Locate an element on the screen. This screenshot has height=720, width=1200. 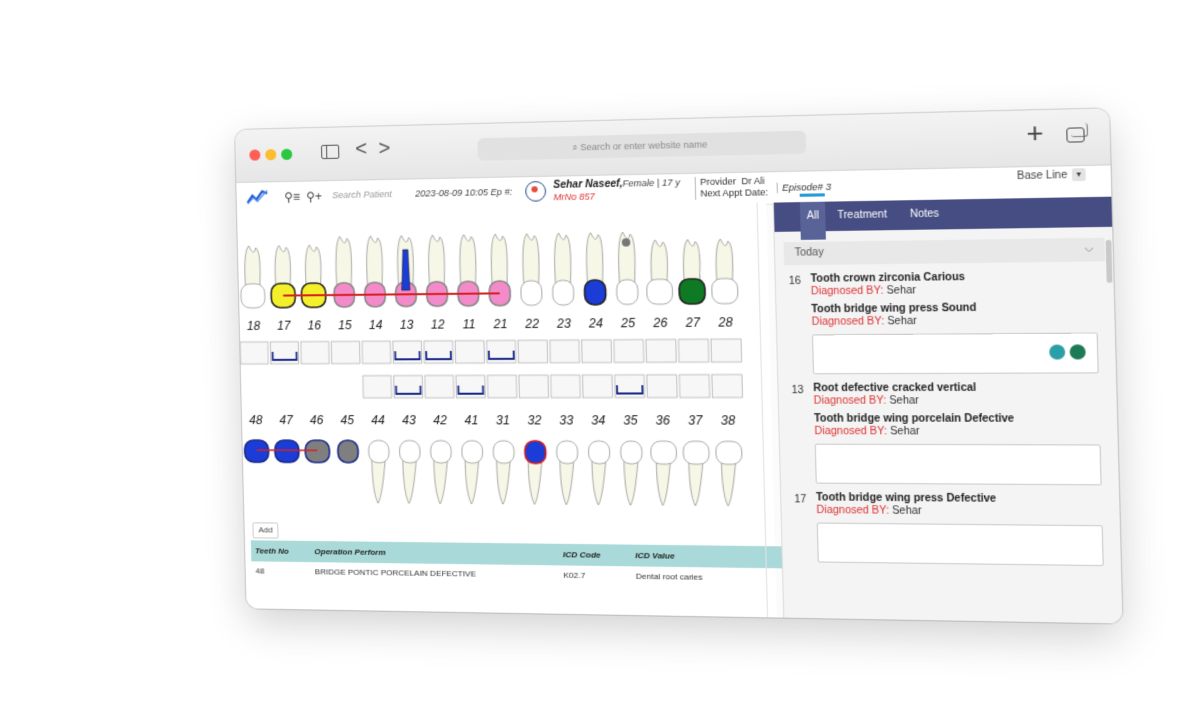
today-label: Today is located at coordinates (809, 252).